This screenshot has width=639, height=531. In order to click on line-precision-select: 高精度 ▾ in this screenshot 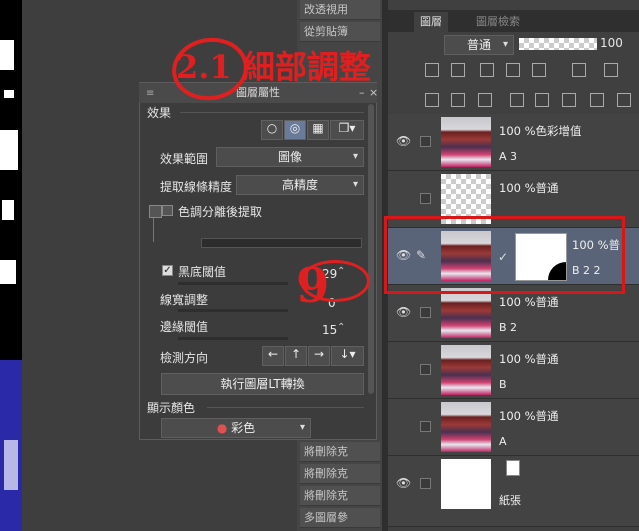, I will do `click(300, 185)`.